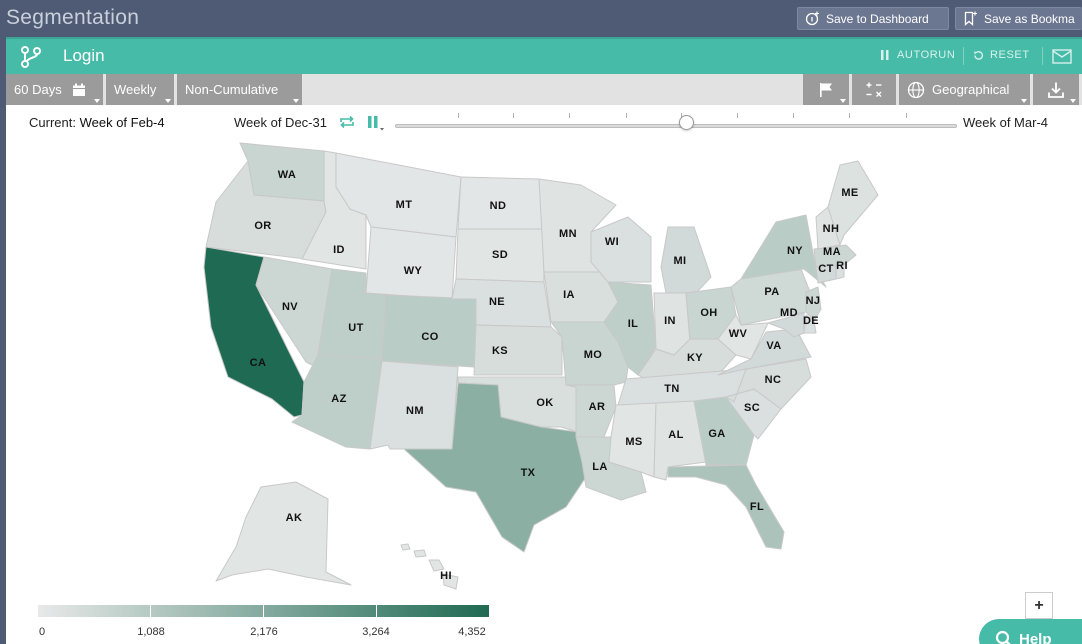 The height and width of the screenshot is (644, 1082). What do you see at coordinates (528, 473) in the screenshot?
I see `state-label: TX` at bounding box center [528, 473].